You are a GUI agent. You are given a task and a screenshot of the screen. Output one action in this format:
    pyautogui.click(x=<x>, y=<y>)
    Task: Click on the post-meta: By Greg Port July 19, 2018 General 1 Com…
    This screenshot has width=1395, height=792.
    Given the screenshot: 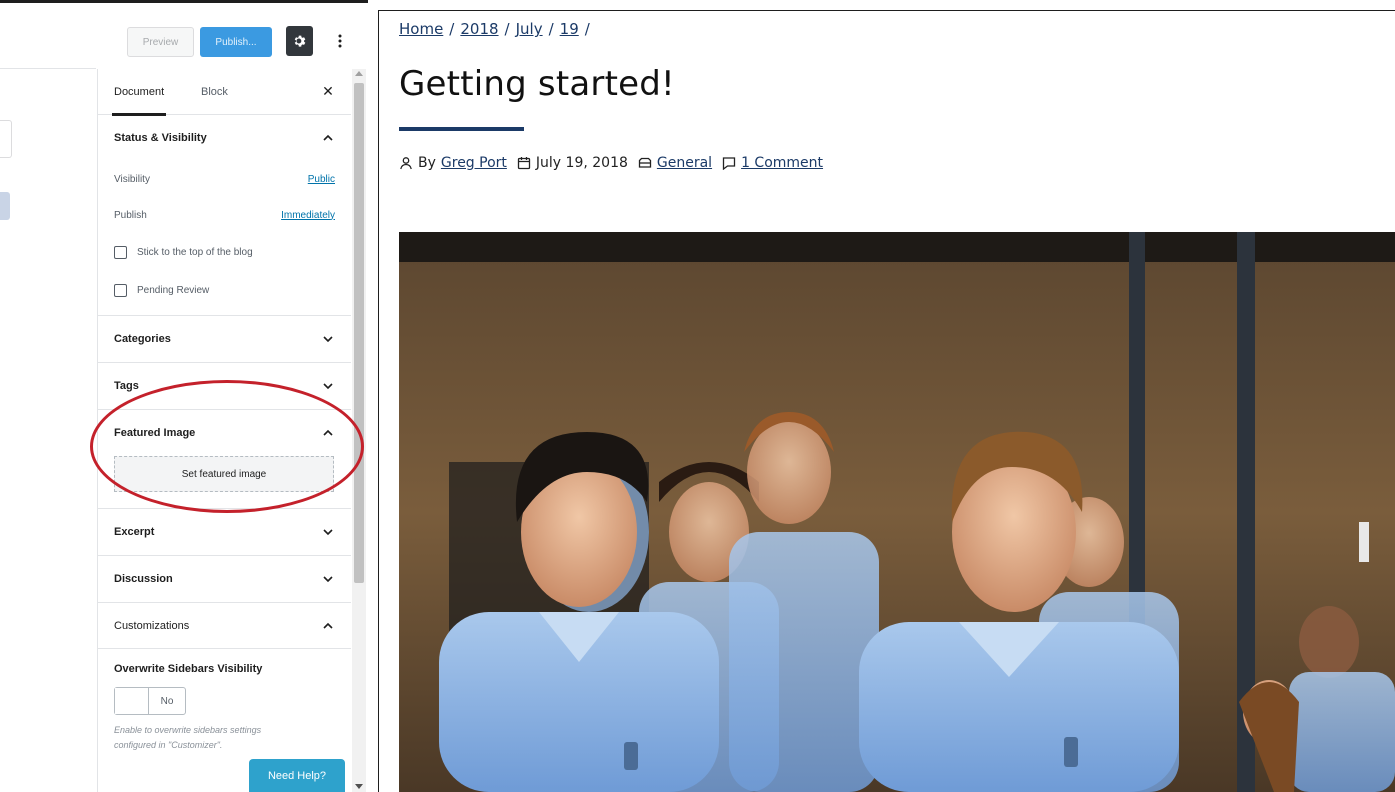 What is the action you would take?
    pyautogui.click(x=611, y=163)
    